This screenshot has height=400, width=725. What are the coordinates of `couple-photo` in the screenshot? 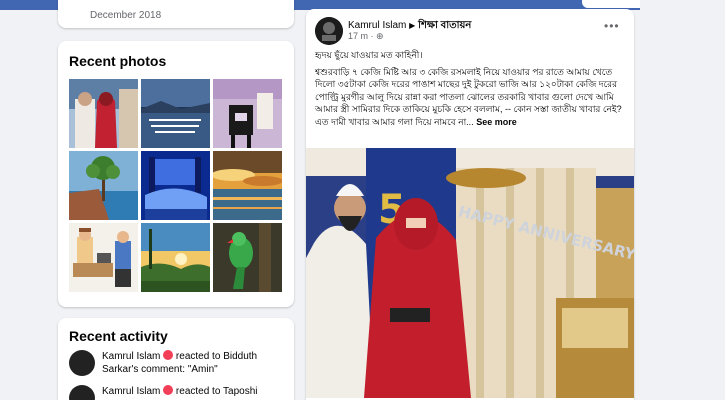 It's located at (103, 113).